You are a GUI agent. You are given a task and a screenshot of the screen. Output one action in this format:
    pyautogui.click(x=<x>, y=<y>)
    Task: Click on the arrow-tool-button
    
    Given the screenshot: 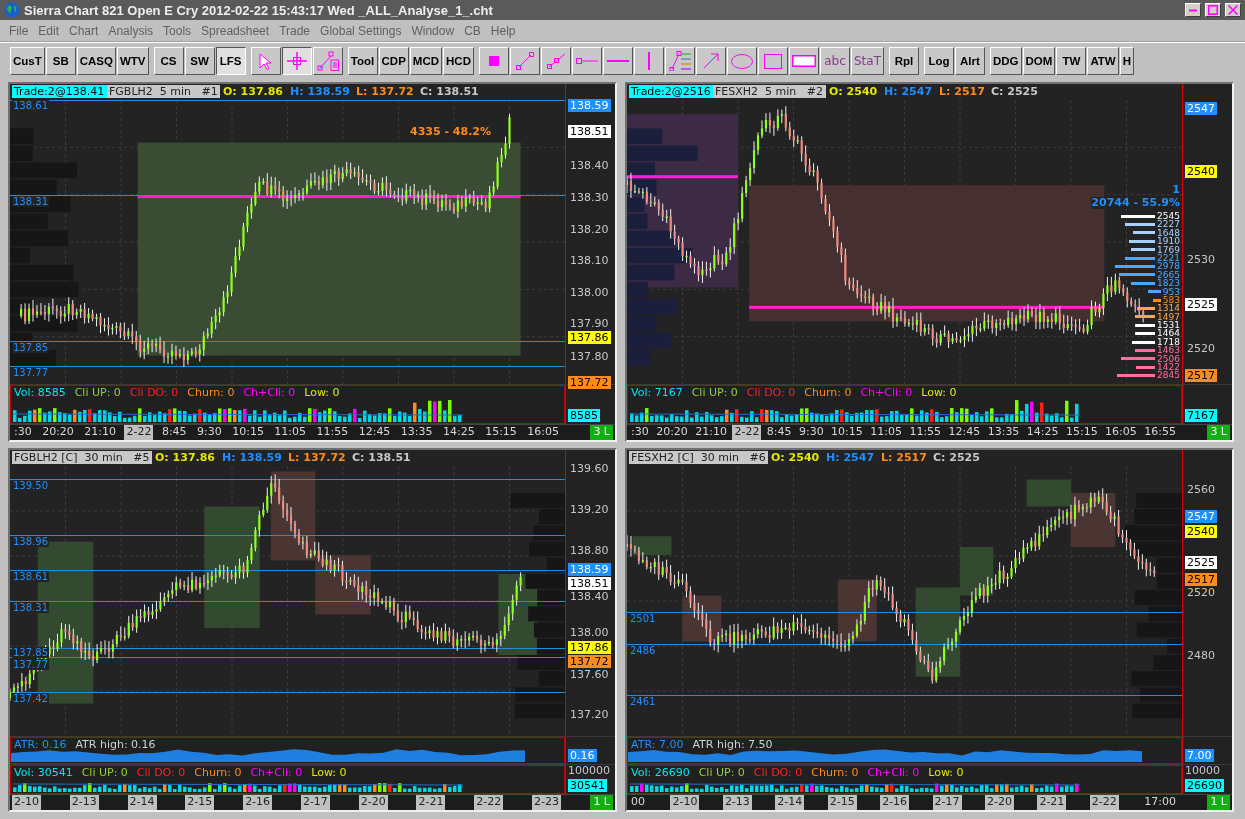 What is the action you would take?
    pyautogui.click(x=710, y=61)
    